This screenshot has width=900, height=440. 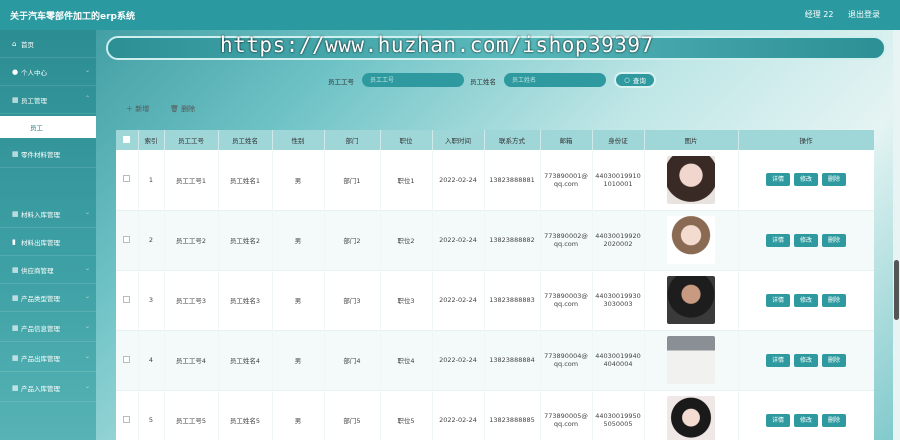 I want to click on sidebar-item-parts-material: ▦ 零件材料管理, so click(x=48, y=154).